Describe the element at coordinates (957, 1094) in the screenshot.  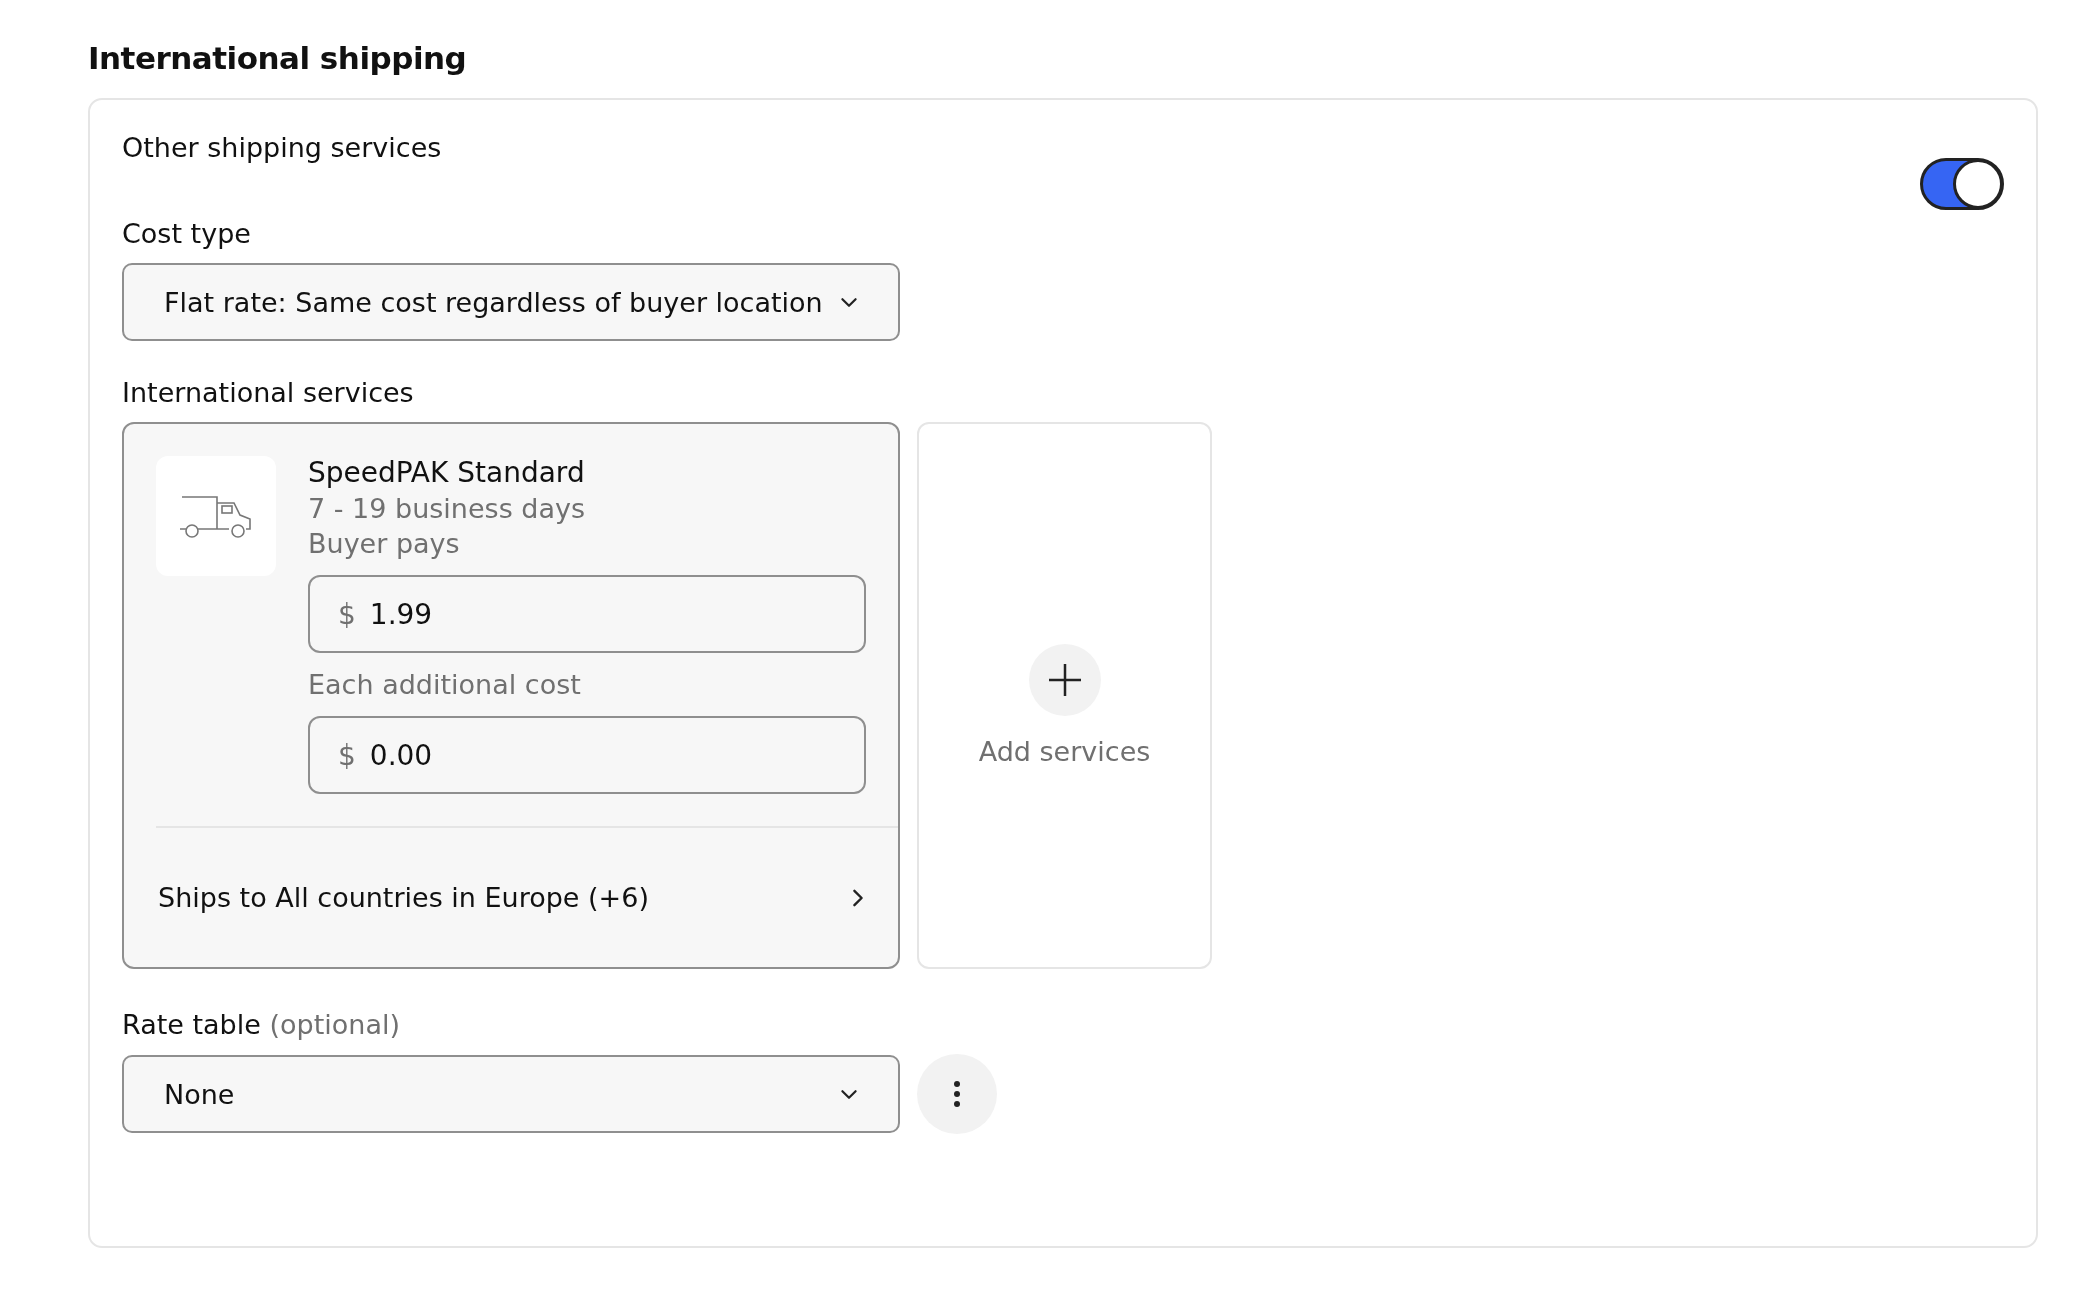
I see `kebab-icon` at that location.